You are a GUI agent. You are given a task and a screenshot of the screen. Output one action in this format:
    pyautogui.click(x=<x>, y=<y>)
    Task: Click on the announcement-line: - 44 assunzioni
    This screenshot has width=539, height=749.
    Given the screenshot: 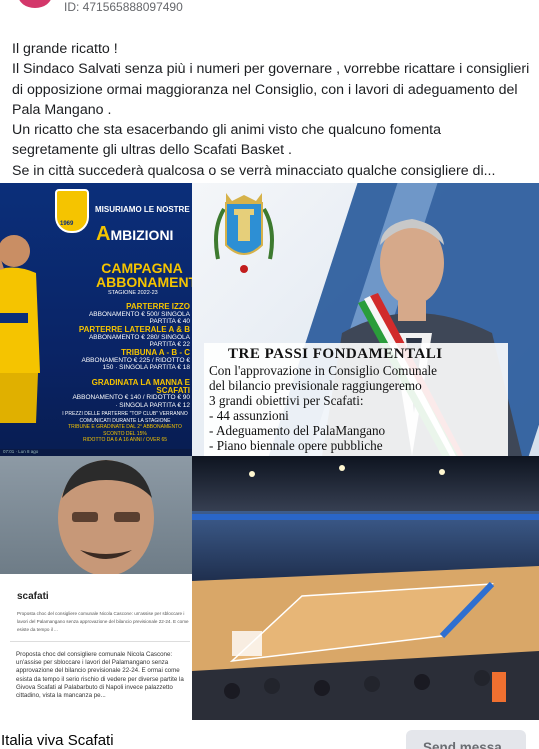 What is the action you would take?
    pyautogui.click(x=249, y=415)
    